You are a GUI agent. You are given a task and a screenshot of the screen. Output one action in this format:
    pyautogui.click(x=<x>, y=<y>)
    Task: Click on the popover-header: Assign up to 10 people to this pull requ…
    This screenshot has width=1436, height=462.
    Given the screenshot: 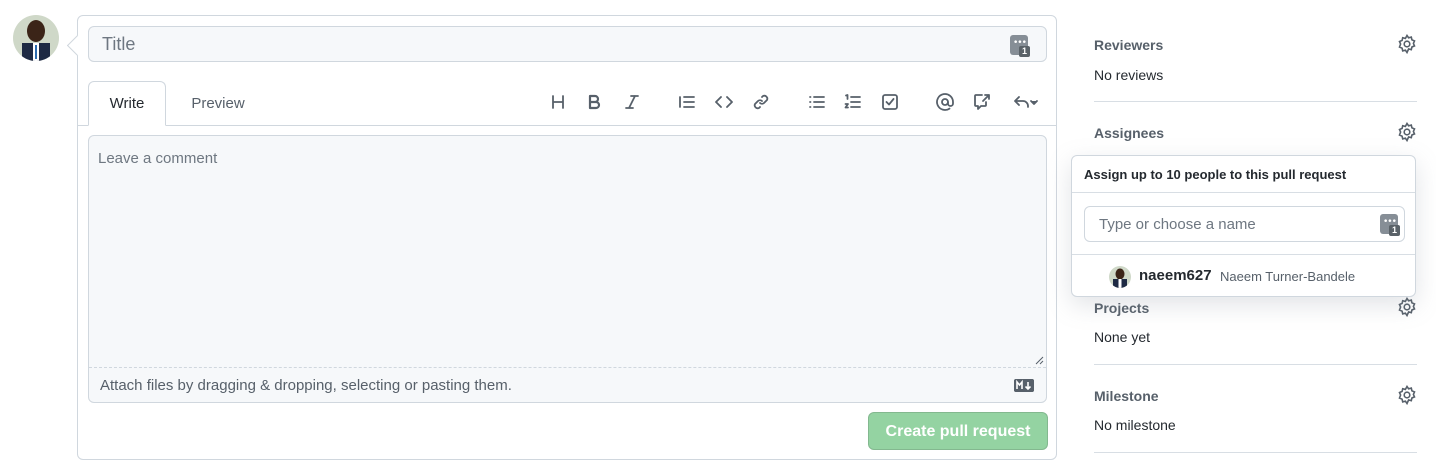 What is the action you would take?
    pyautogui.click(x=1243, y=174)
    